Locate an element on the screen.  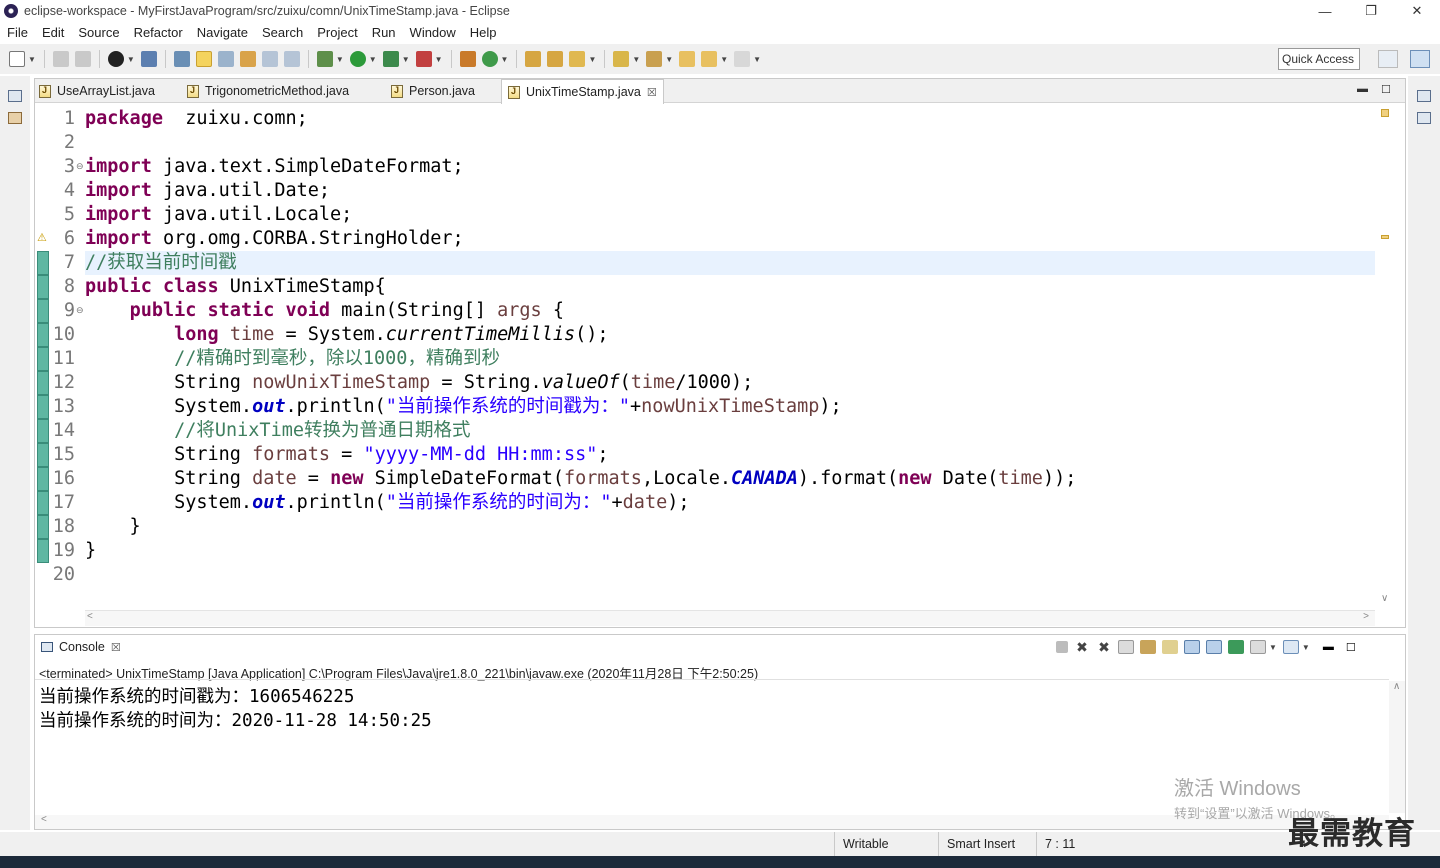
terminate-icon is located at coordinates (1062, 647).